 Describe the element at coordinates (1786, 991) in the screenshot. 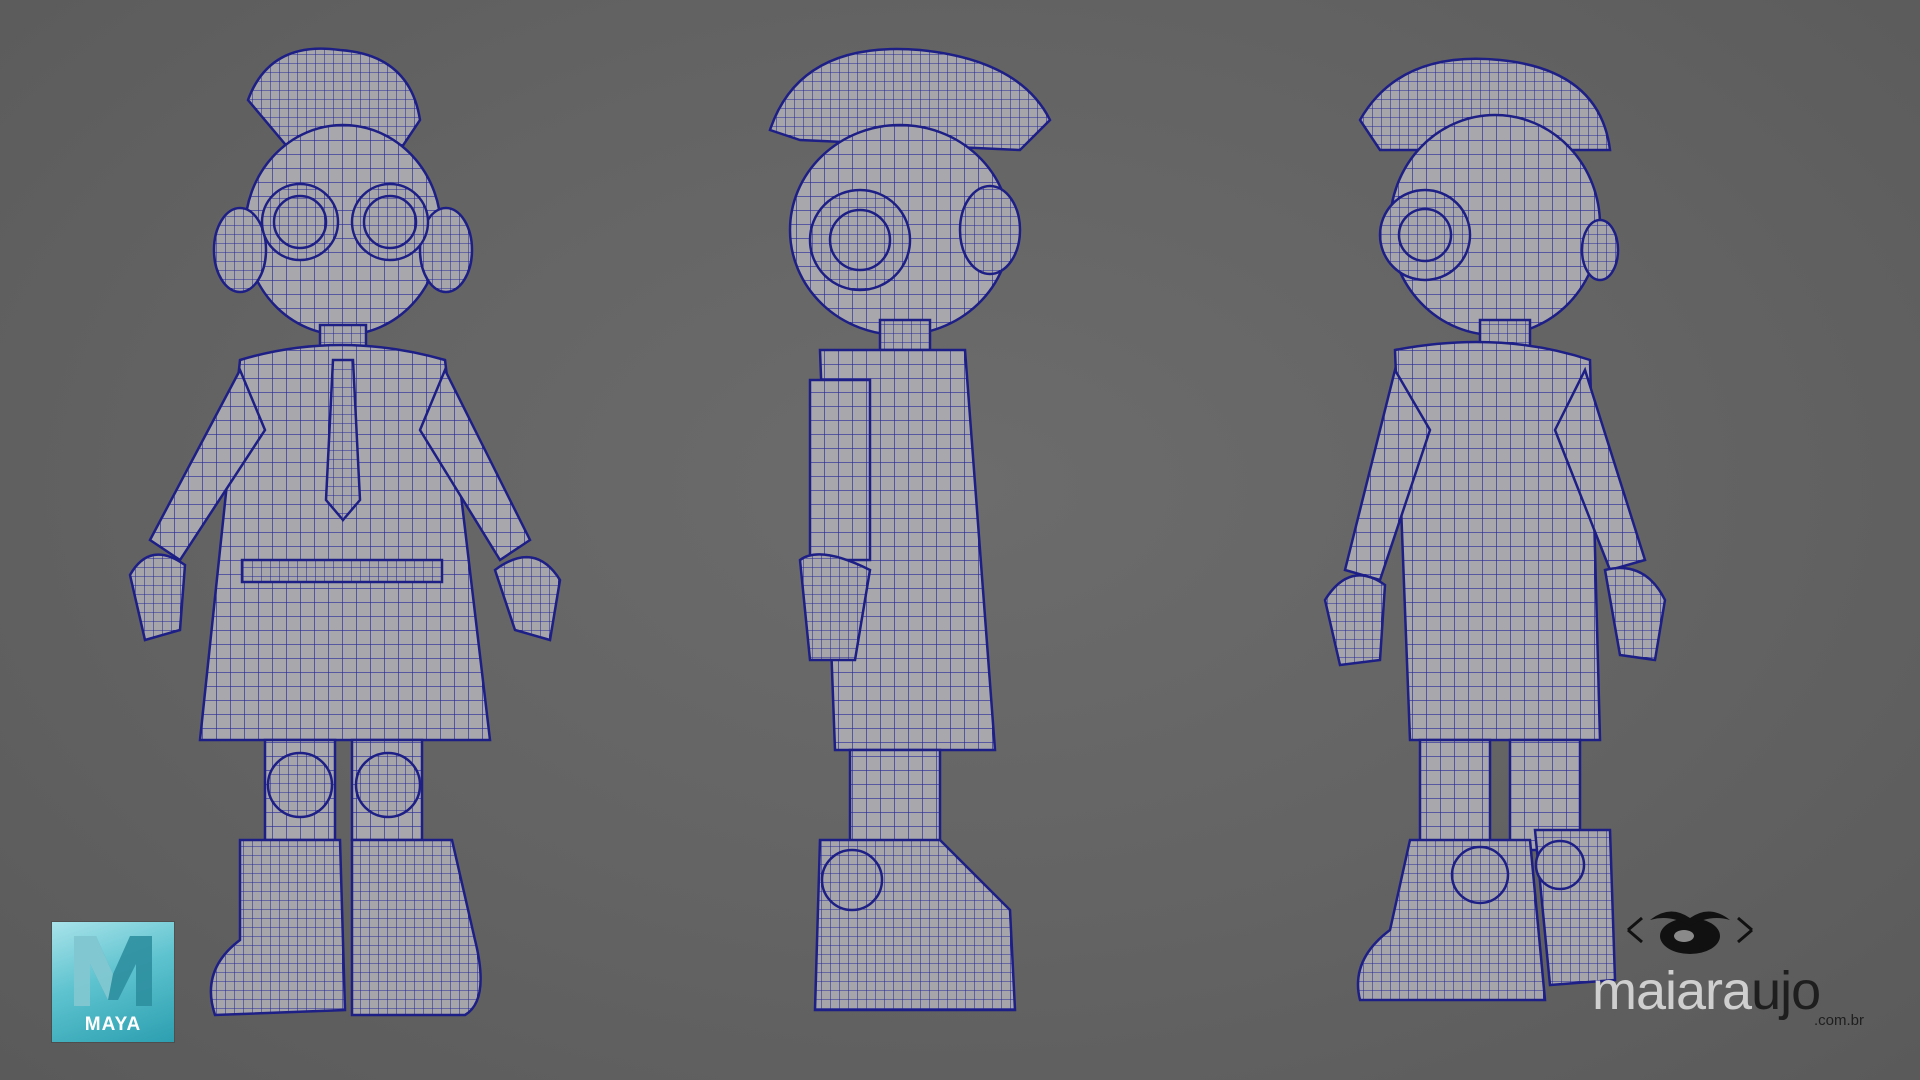

I see `watermark-name-dark: ujo` at that location.